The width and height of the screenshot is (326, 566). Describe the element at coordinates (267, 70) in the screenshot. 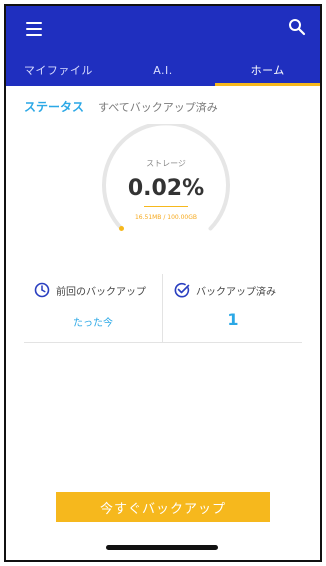

I see `tab-home: ホーム` at that location.